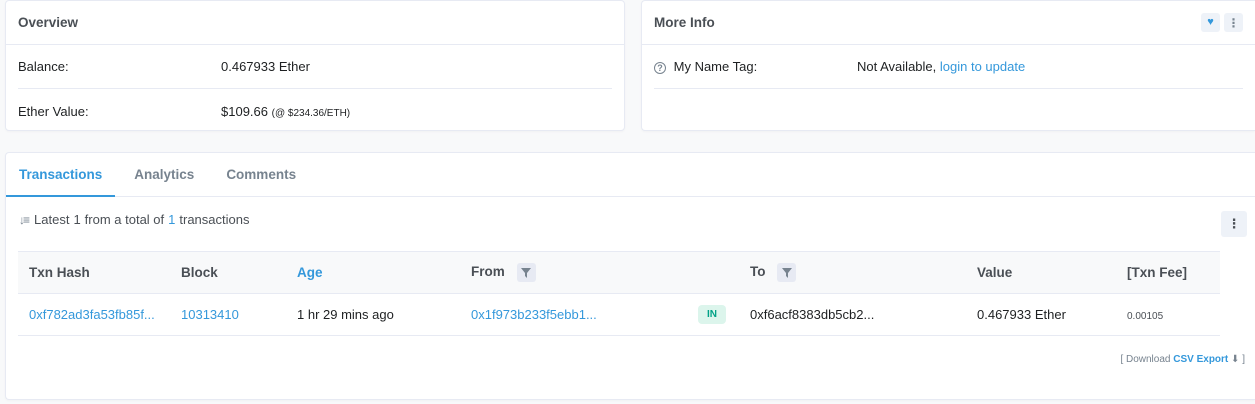 The height and width of the screenshot is (404, 1255). What do you see at coordinates (1168, 314) in the screenshot?
I see `fee-cell: 0.00105` at bounding box center [1168, 314].